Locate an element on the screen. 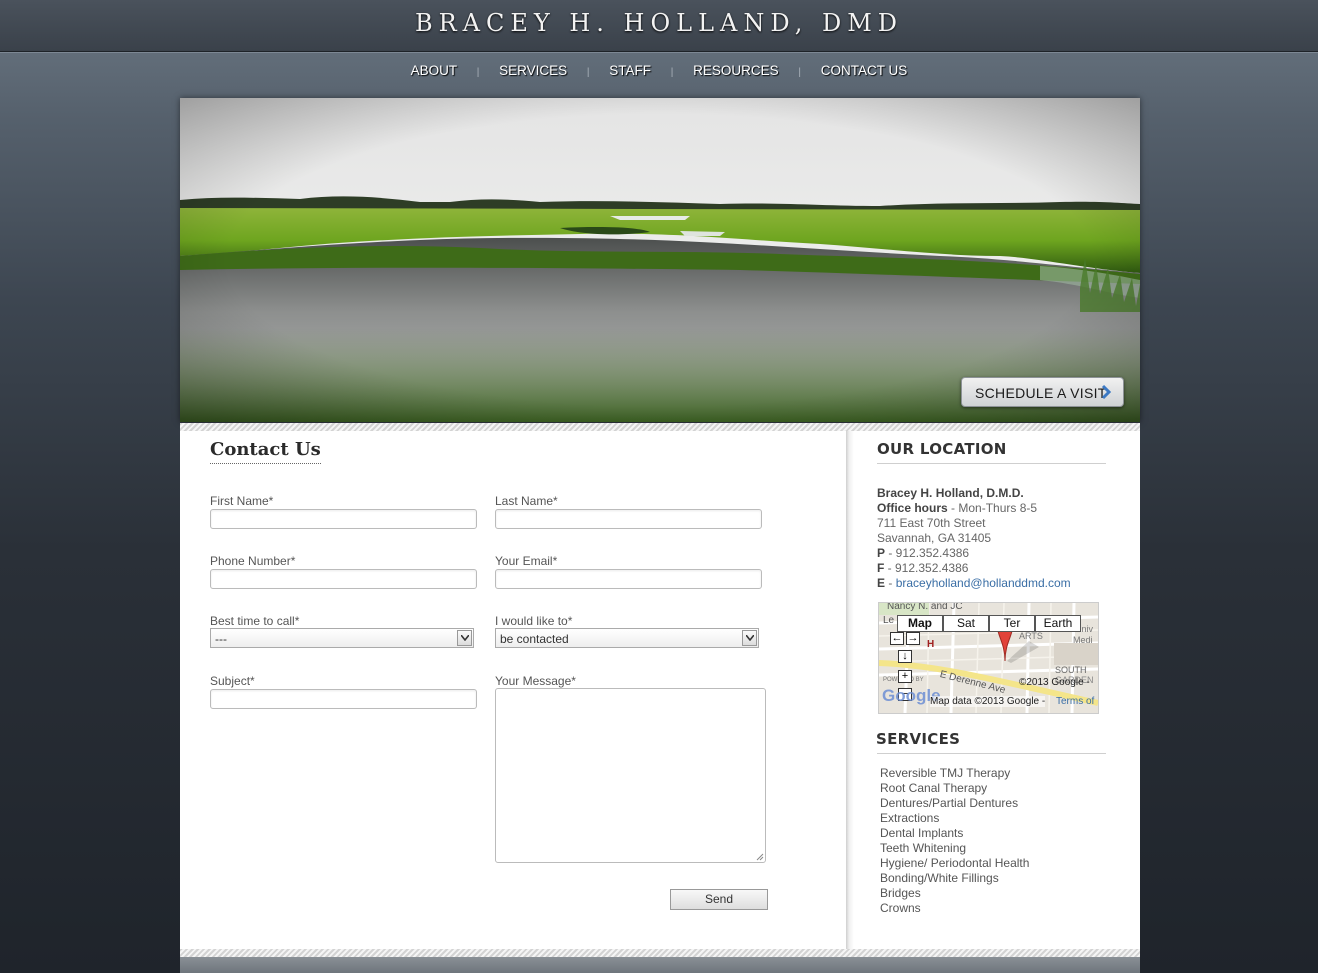 This screenshot has height=973, width=1318. hours-label: Office hours is located at coordinates (912, 508).